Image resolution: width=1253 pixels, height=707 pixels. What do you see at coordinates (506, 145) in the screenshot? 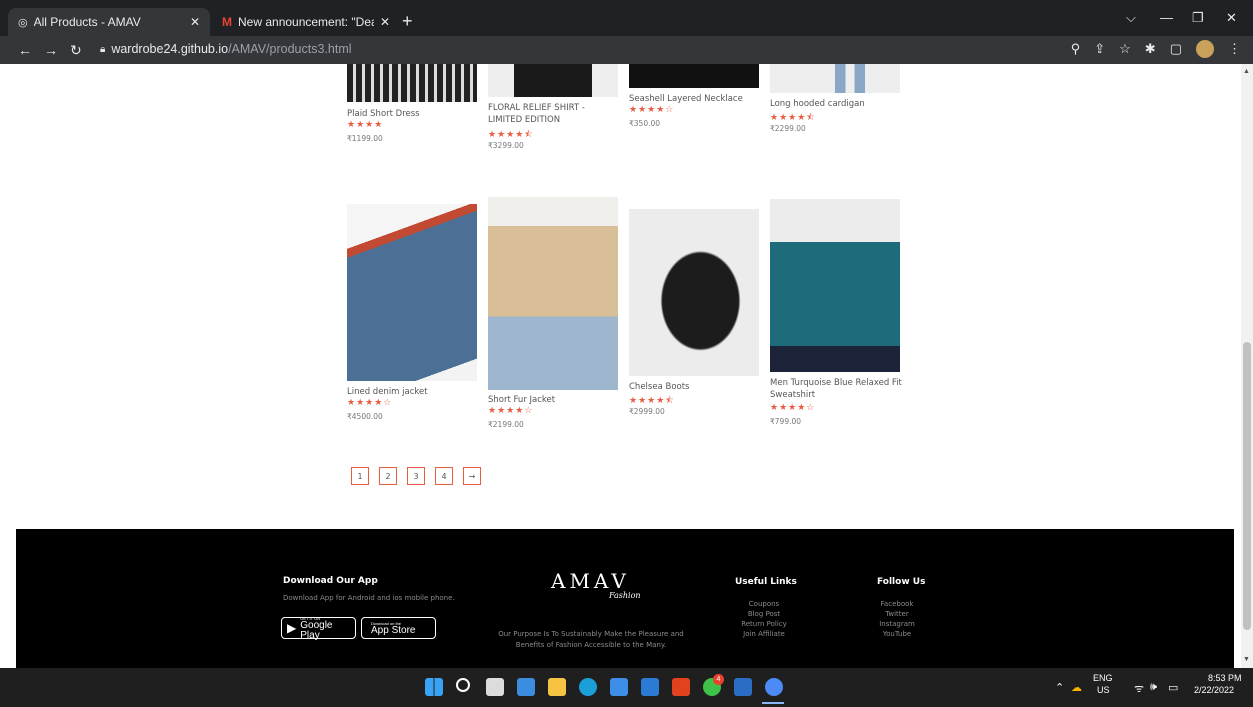
I see `product-price: ₹3299.00` at bounding box center [506, 145].